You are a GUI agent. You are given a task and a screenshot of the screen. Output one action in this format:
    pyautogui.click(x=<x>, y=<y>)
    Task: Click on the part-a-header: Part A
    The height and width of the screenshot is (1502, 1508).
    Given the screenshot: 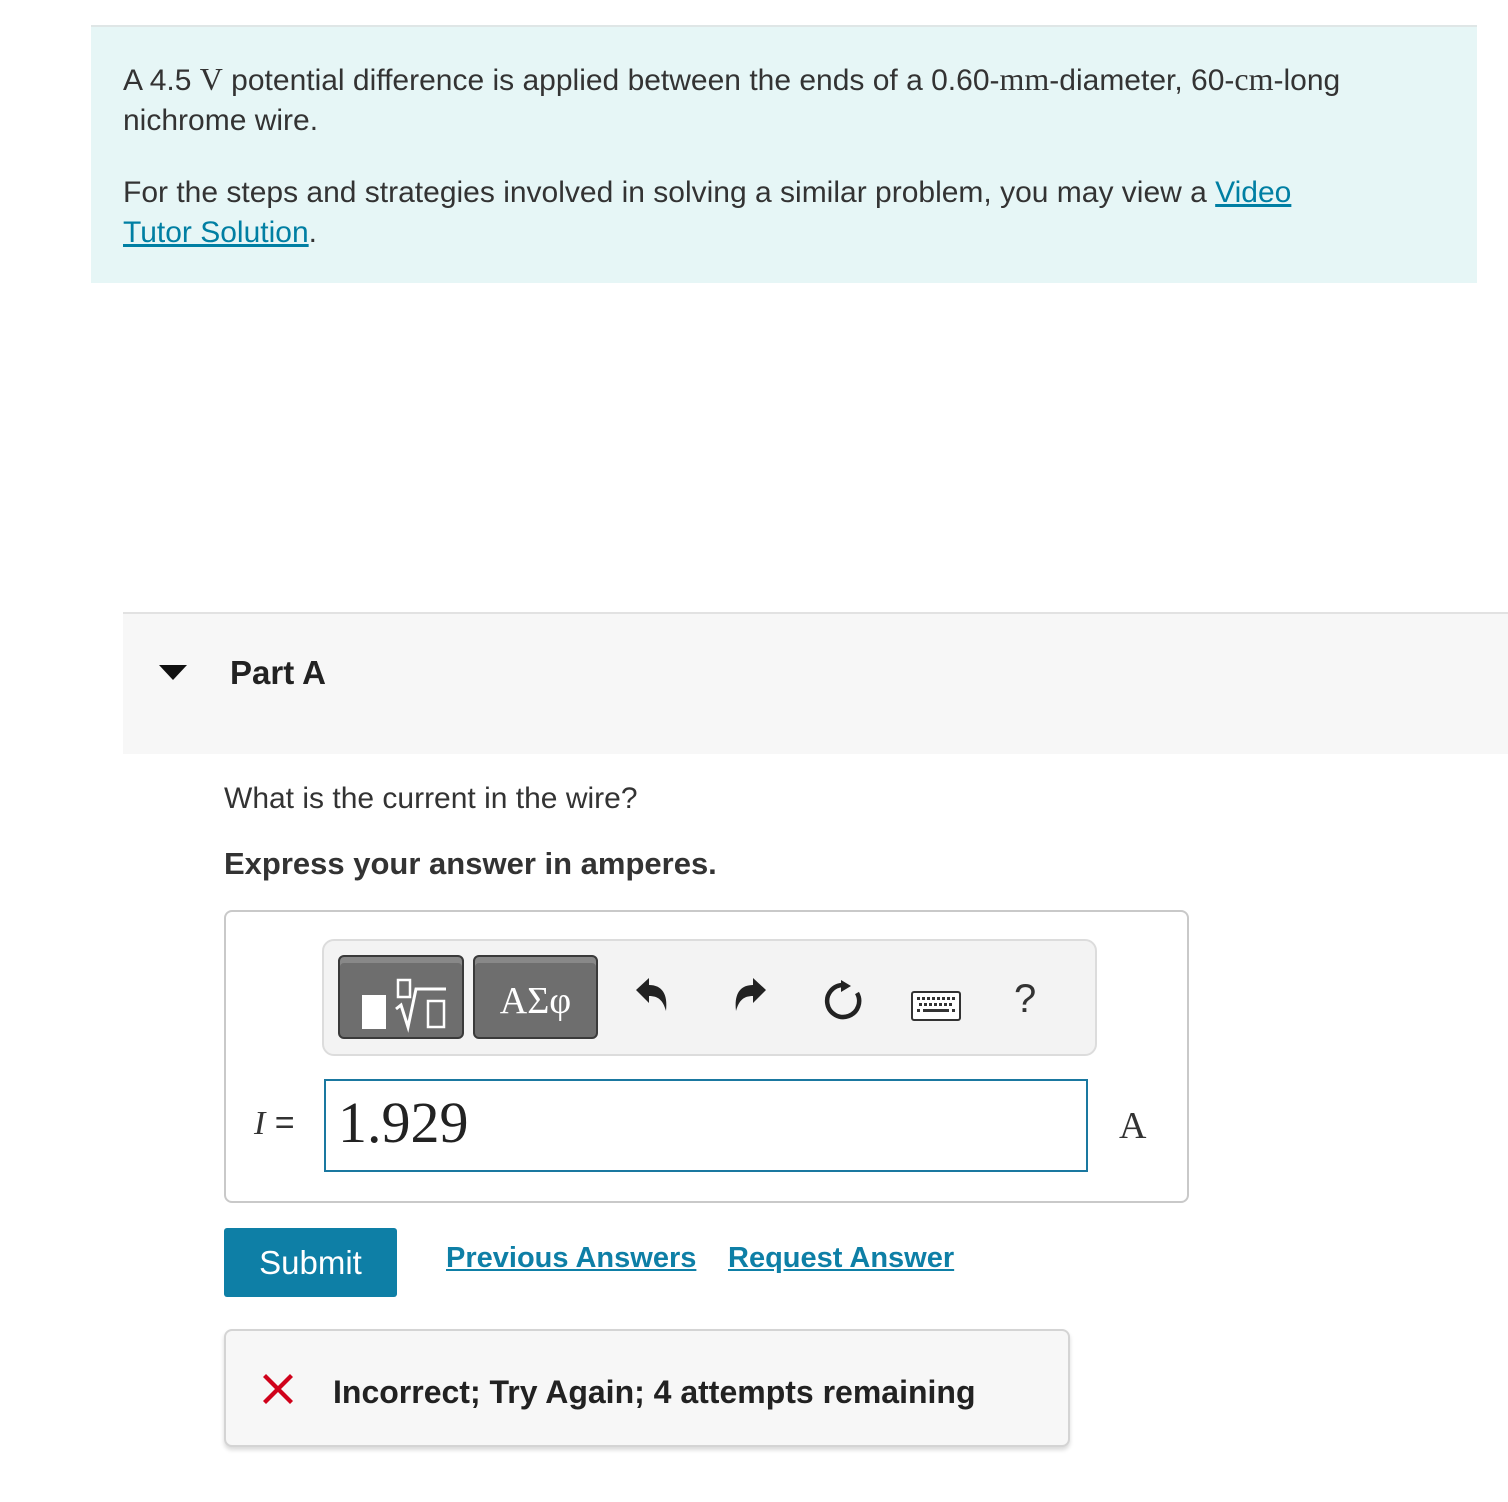 What is the action you would take?
    pyautogui.click(x=815, y=683)
    